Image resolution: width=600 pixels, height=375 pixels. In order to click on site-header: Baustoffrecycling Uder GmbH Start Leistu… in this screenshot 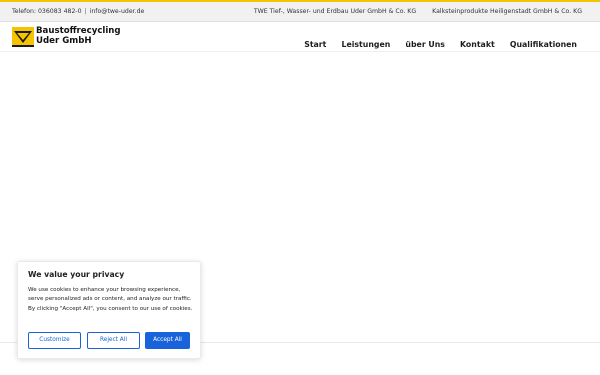, I will do `click(300, 36)`.